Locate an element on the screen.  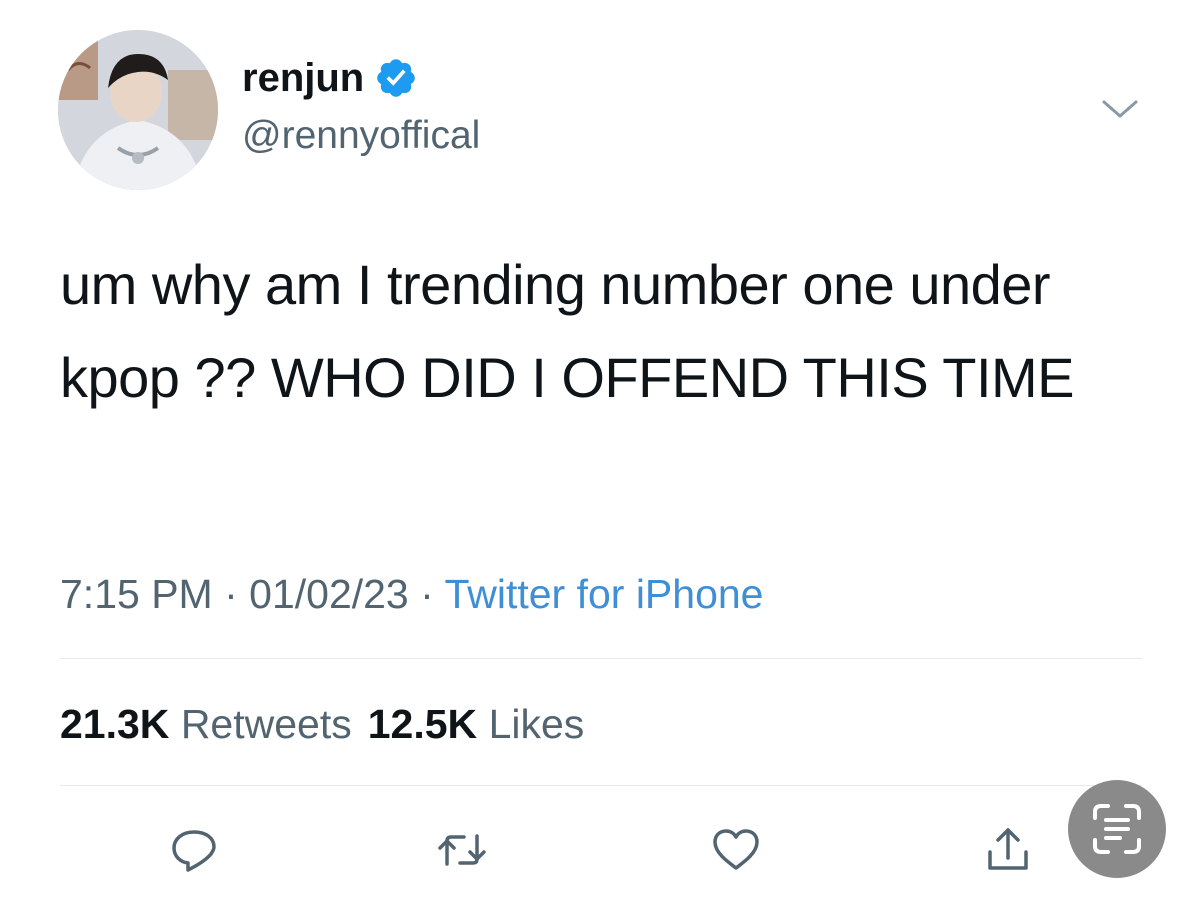
like-icon is located at coordinates (736, 849).